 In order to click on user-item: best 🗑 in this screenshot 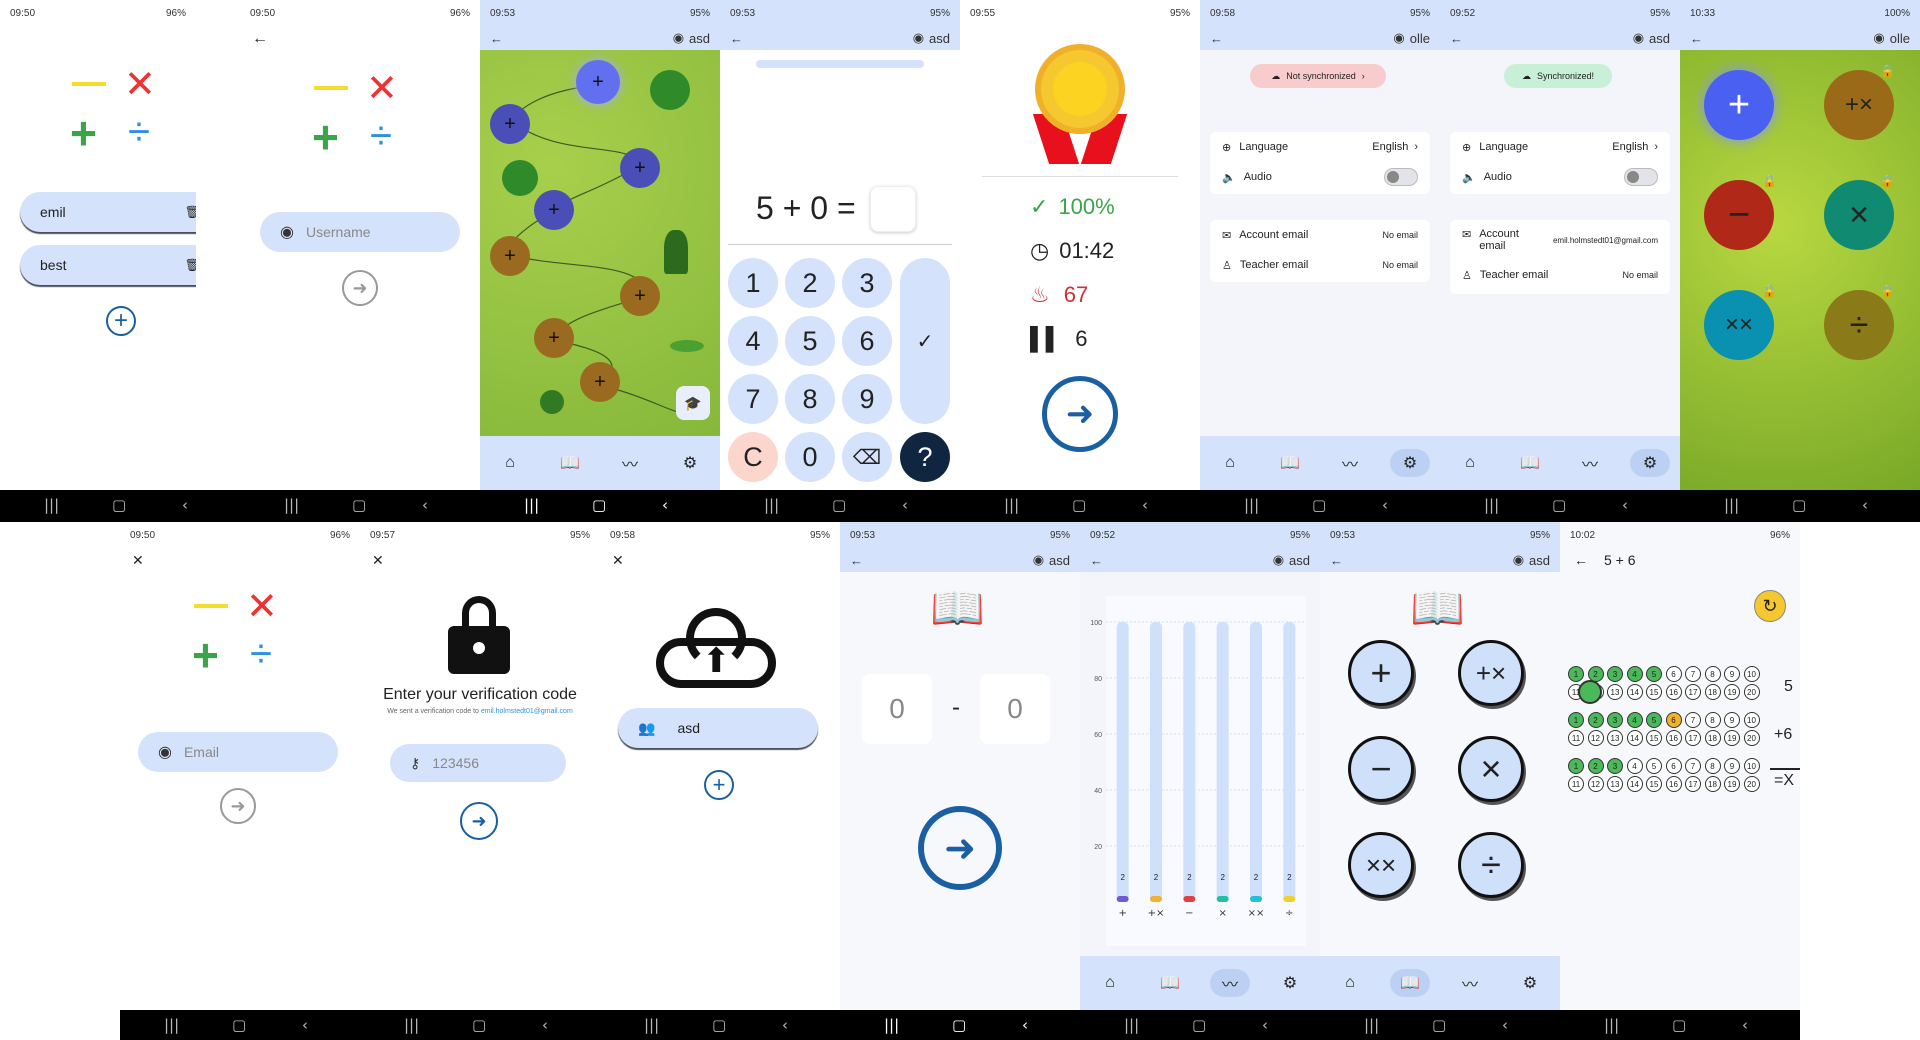, I will do `click(108, 265)`.